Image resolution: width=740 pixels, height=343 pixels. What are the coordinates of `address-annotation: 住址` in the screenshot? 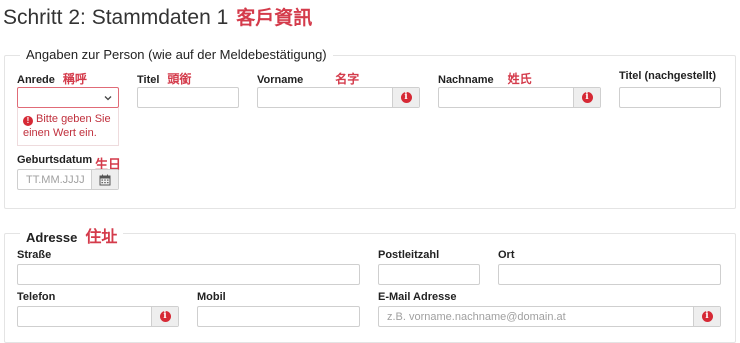 It's located at (101, 236).